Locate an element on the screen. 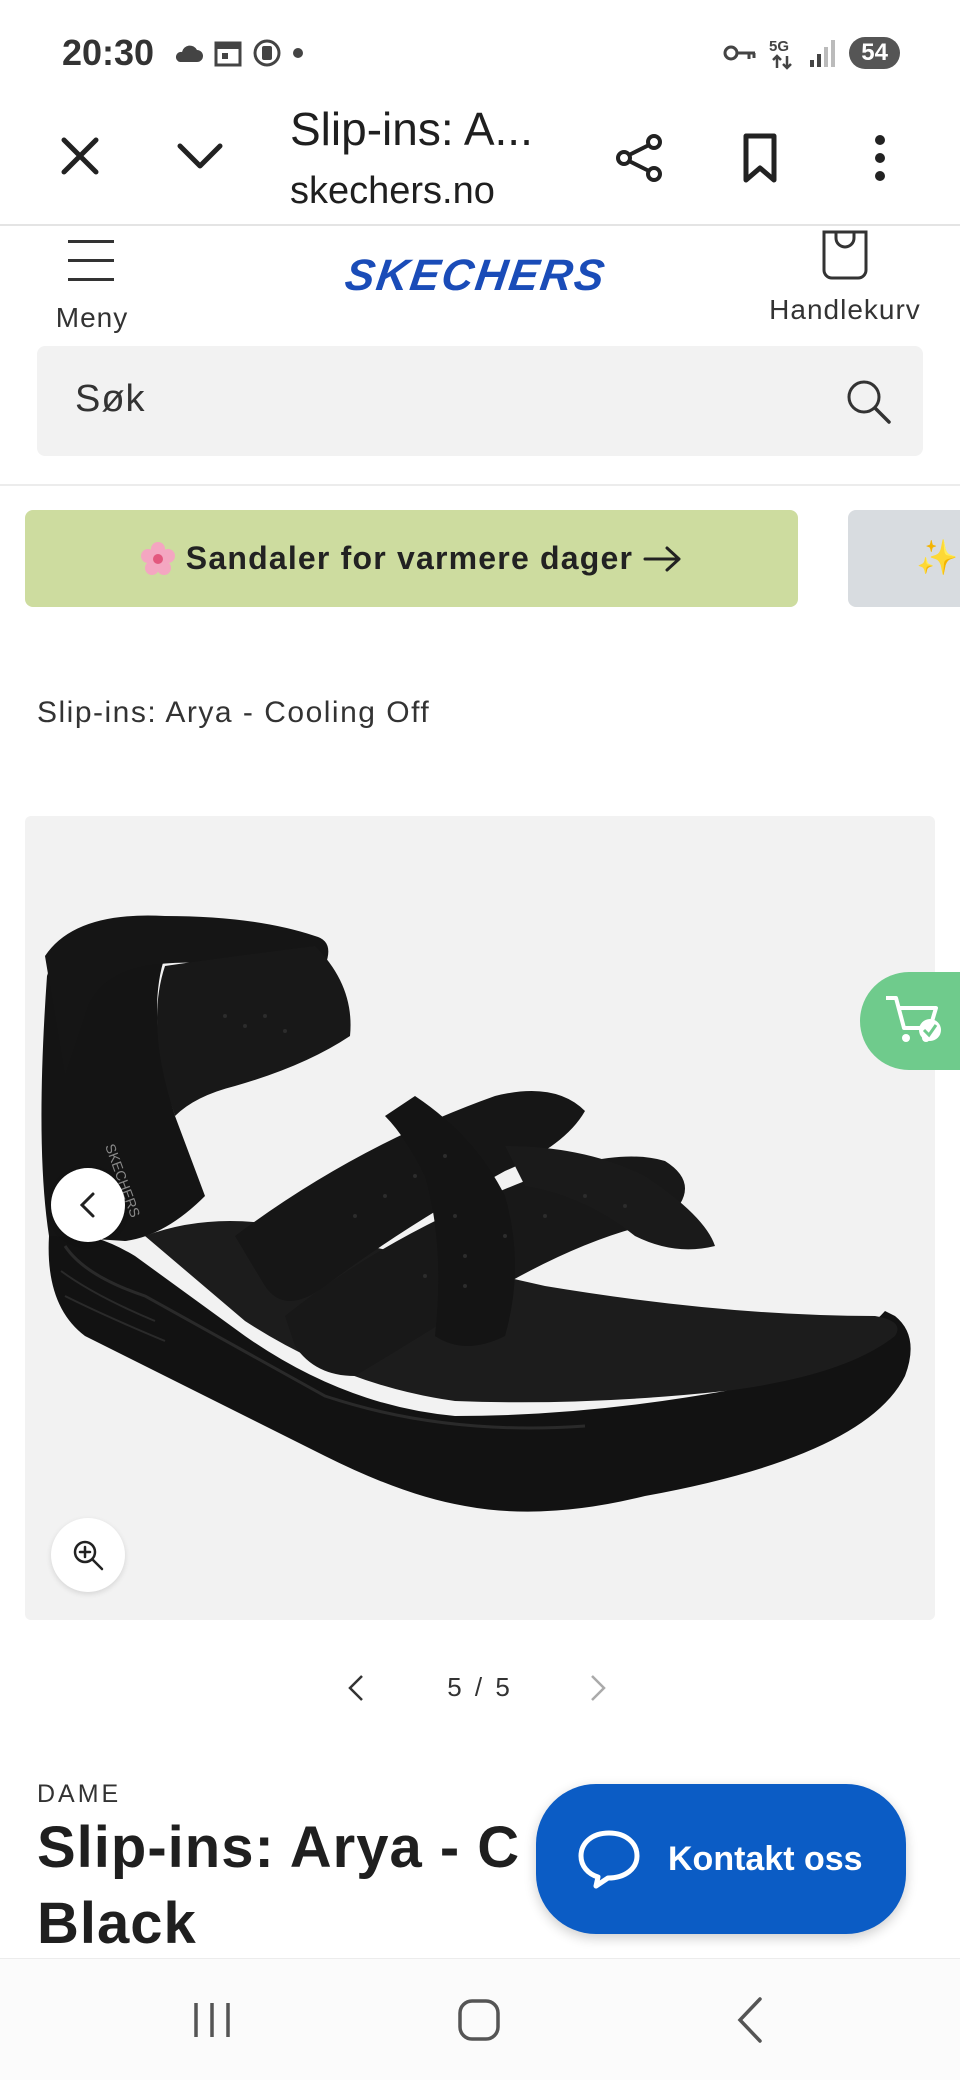 The width and height of the screenshot is (960, 2080). record-icon is located at coordinates (267, 53).